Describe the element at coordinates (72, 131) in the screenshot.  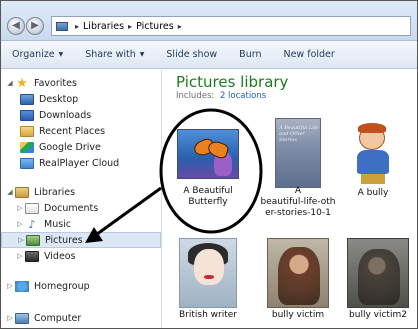
I see `nav-item-label: Recent Places` at that location.